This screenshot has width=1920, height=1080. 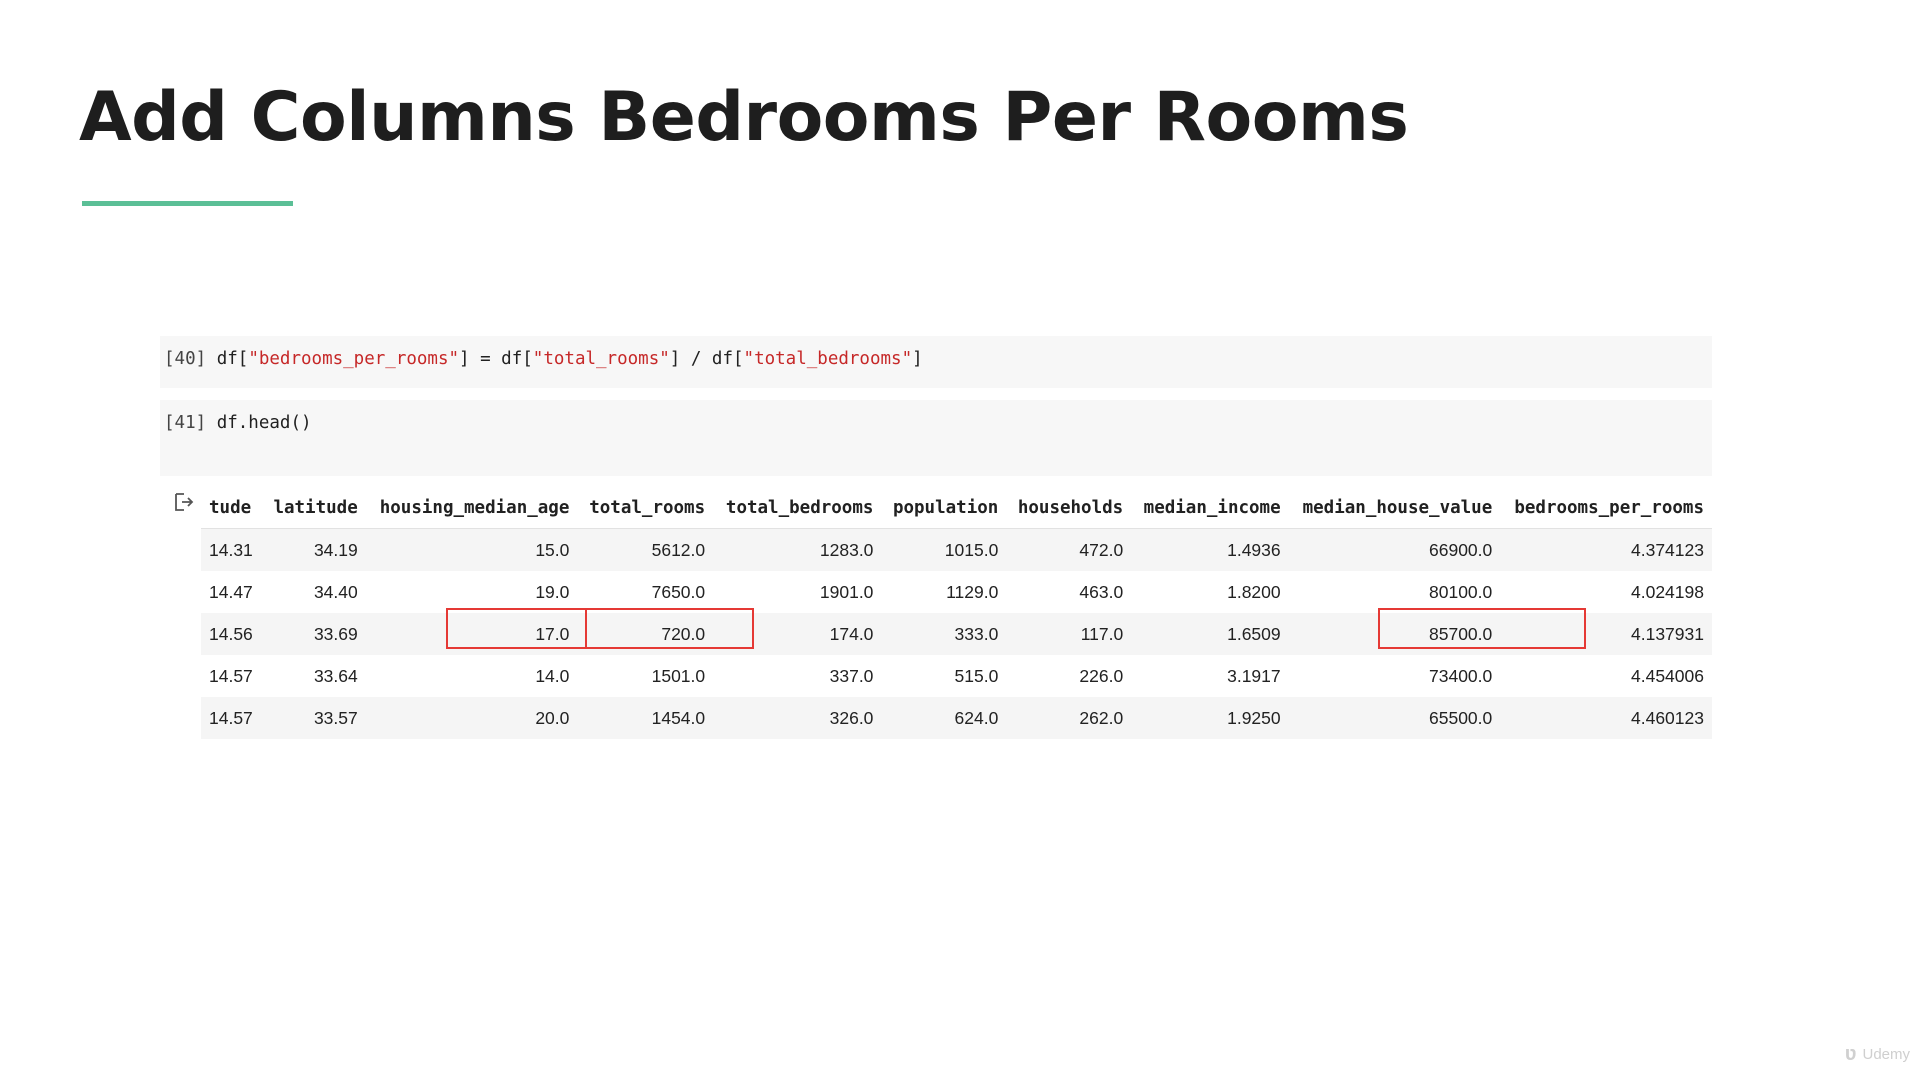 What do you see at coordinates (552, 675) in the screenshot?
I see `table-cell: 14.0` at bounding box center [552, 675].